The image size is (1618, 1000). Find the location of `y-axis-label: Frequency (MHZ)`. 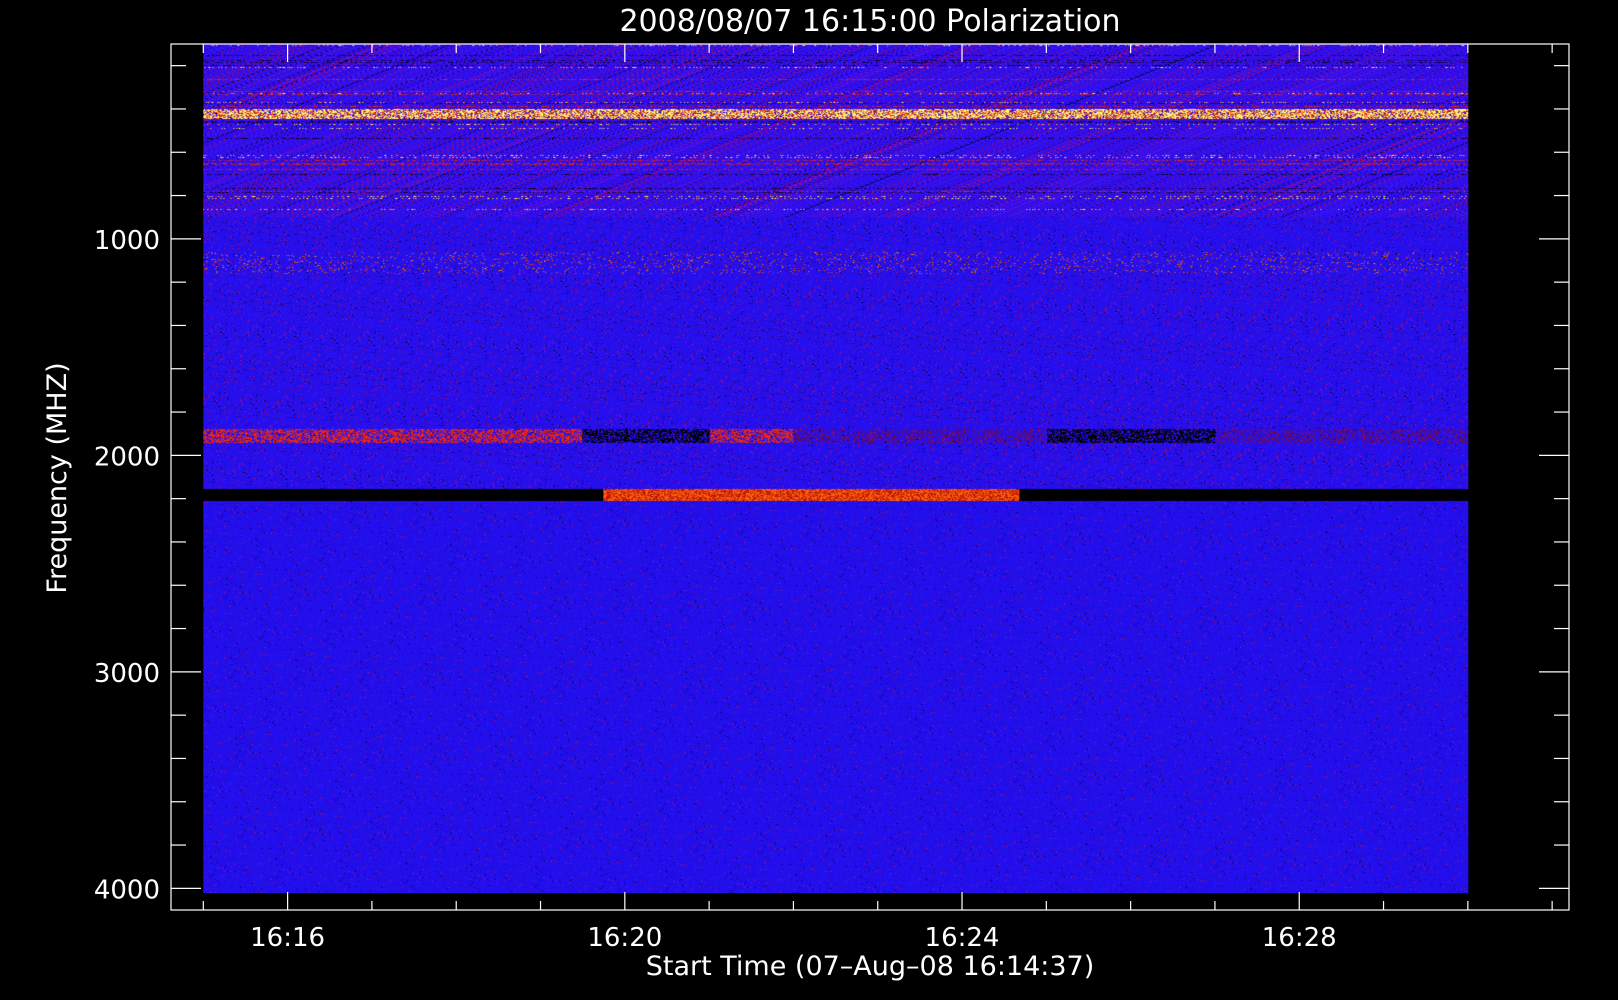

y-axis-label: Frequency (MHZ) is located at coordinates (57, 477).